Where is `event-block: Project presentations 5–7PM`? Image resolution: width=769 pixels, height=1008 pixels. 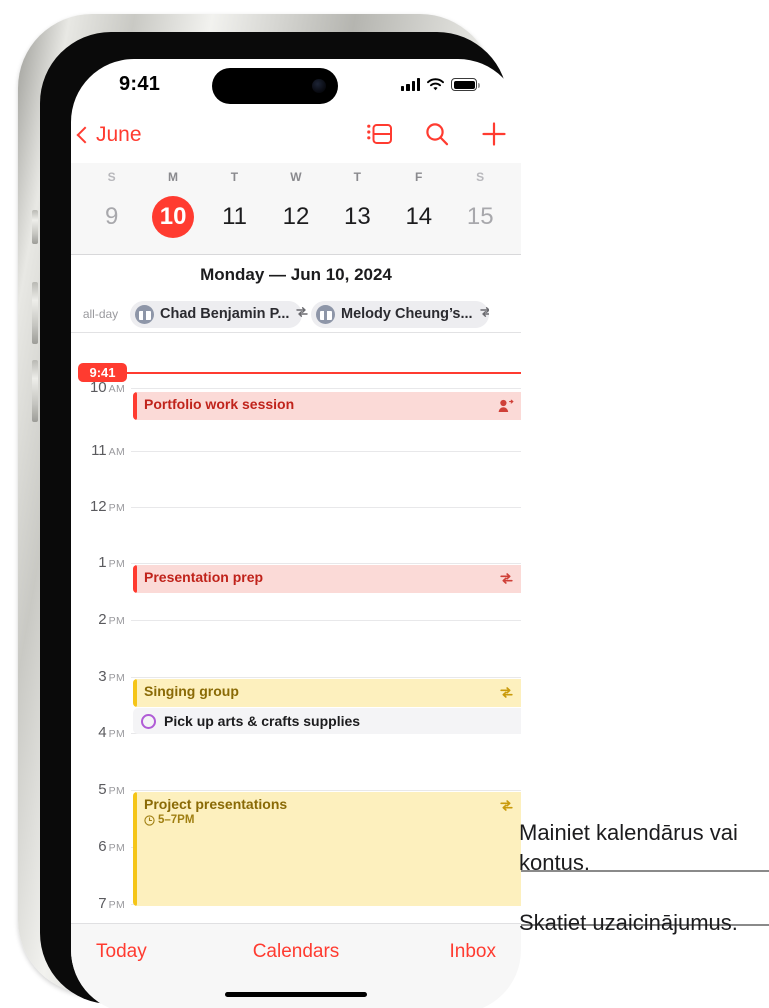
event-block: Project presentations 5–7PM is located at coordinates (327, 849).